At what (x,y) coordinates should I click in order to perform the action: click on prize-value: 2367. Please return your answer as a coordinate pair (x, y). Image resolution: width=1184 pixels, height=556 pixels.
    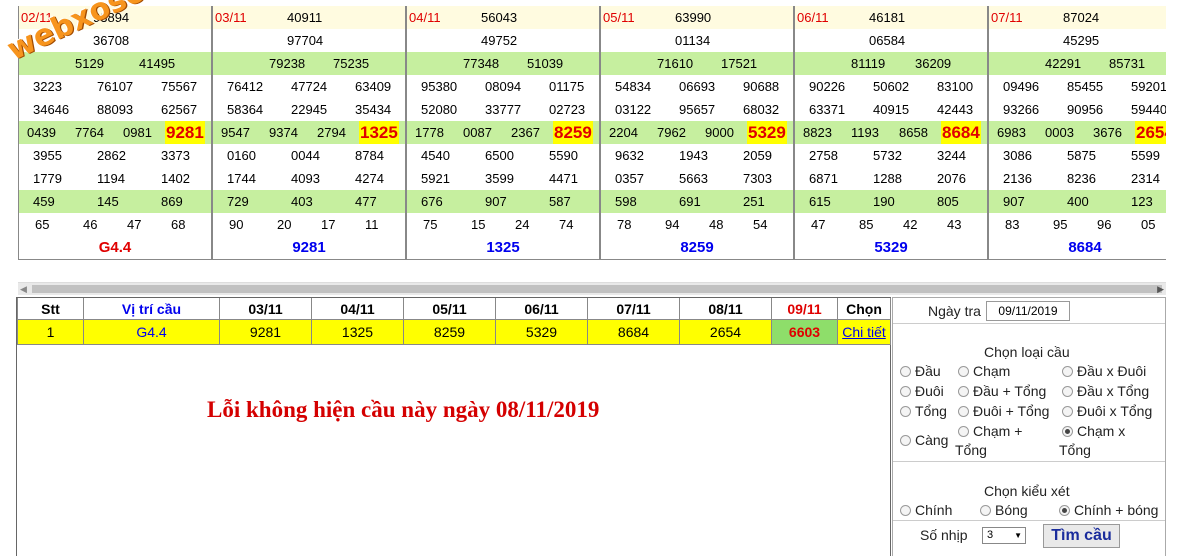
    Looking at the image, I should click on (525, 132).